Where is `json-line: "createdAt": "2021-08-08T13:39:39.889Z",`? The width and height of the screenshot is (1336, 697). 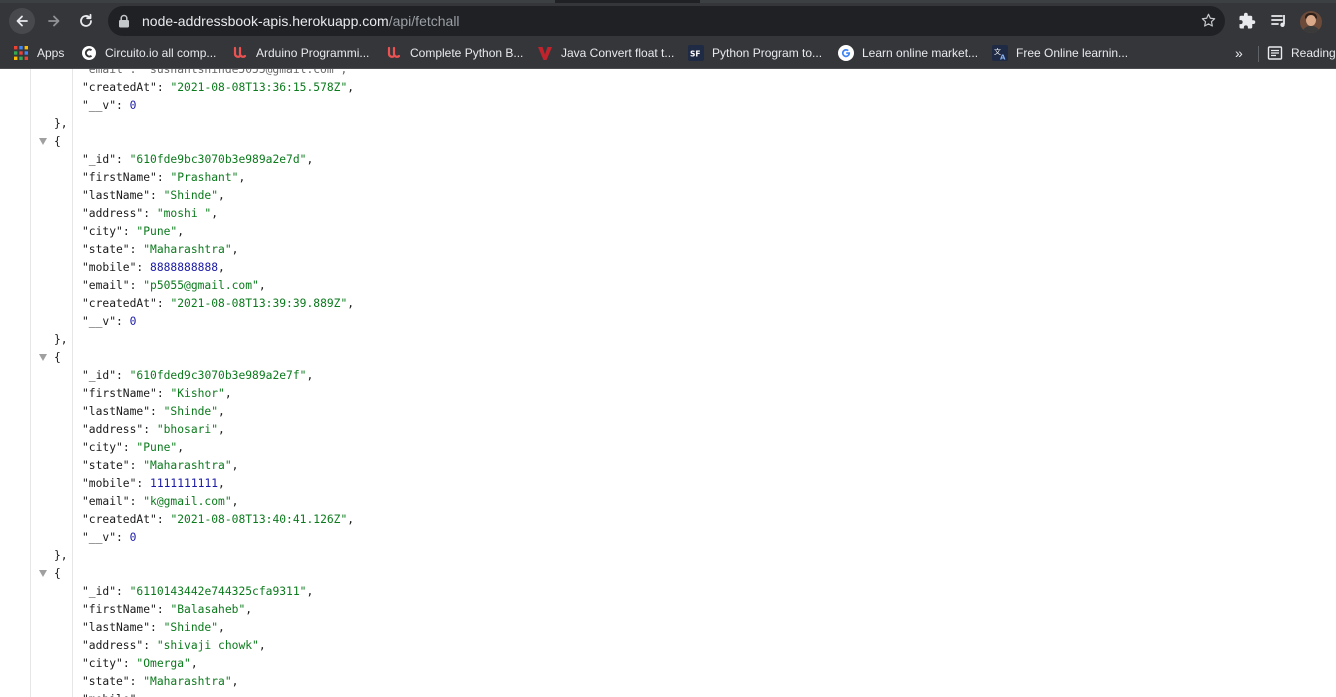
json-line: "createdAt": "2021-08-08T13:39:39.889Z", is located at coordinates (218, 303).